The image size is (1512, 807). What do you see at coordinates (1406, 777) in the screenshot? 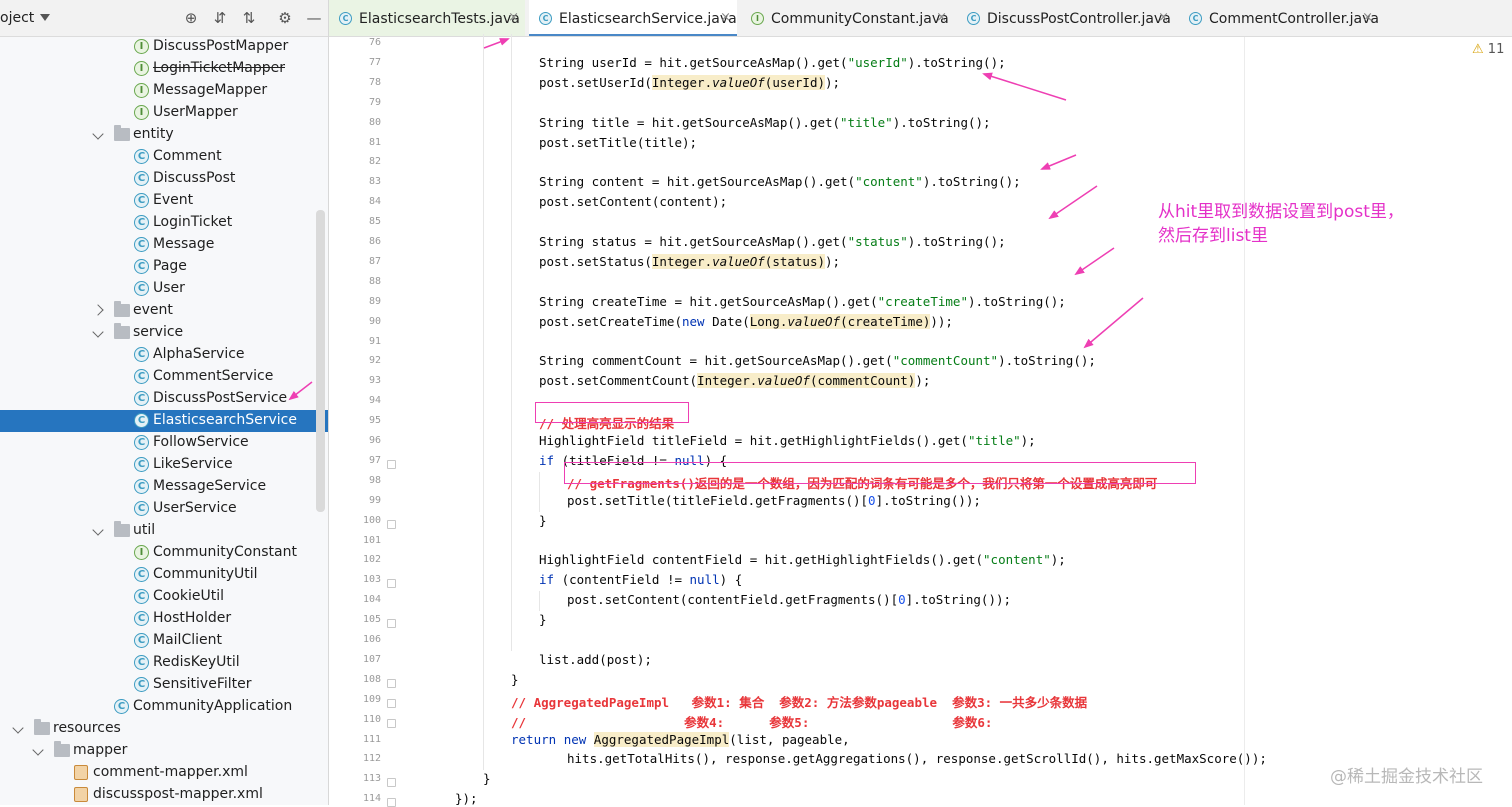
I see `watermark: @稀土掘金技术社区` at bounding box center [1406, 777].